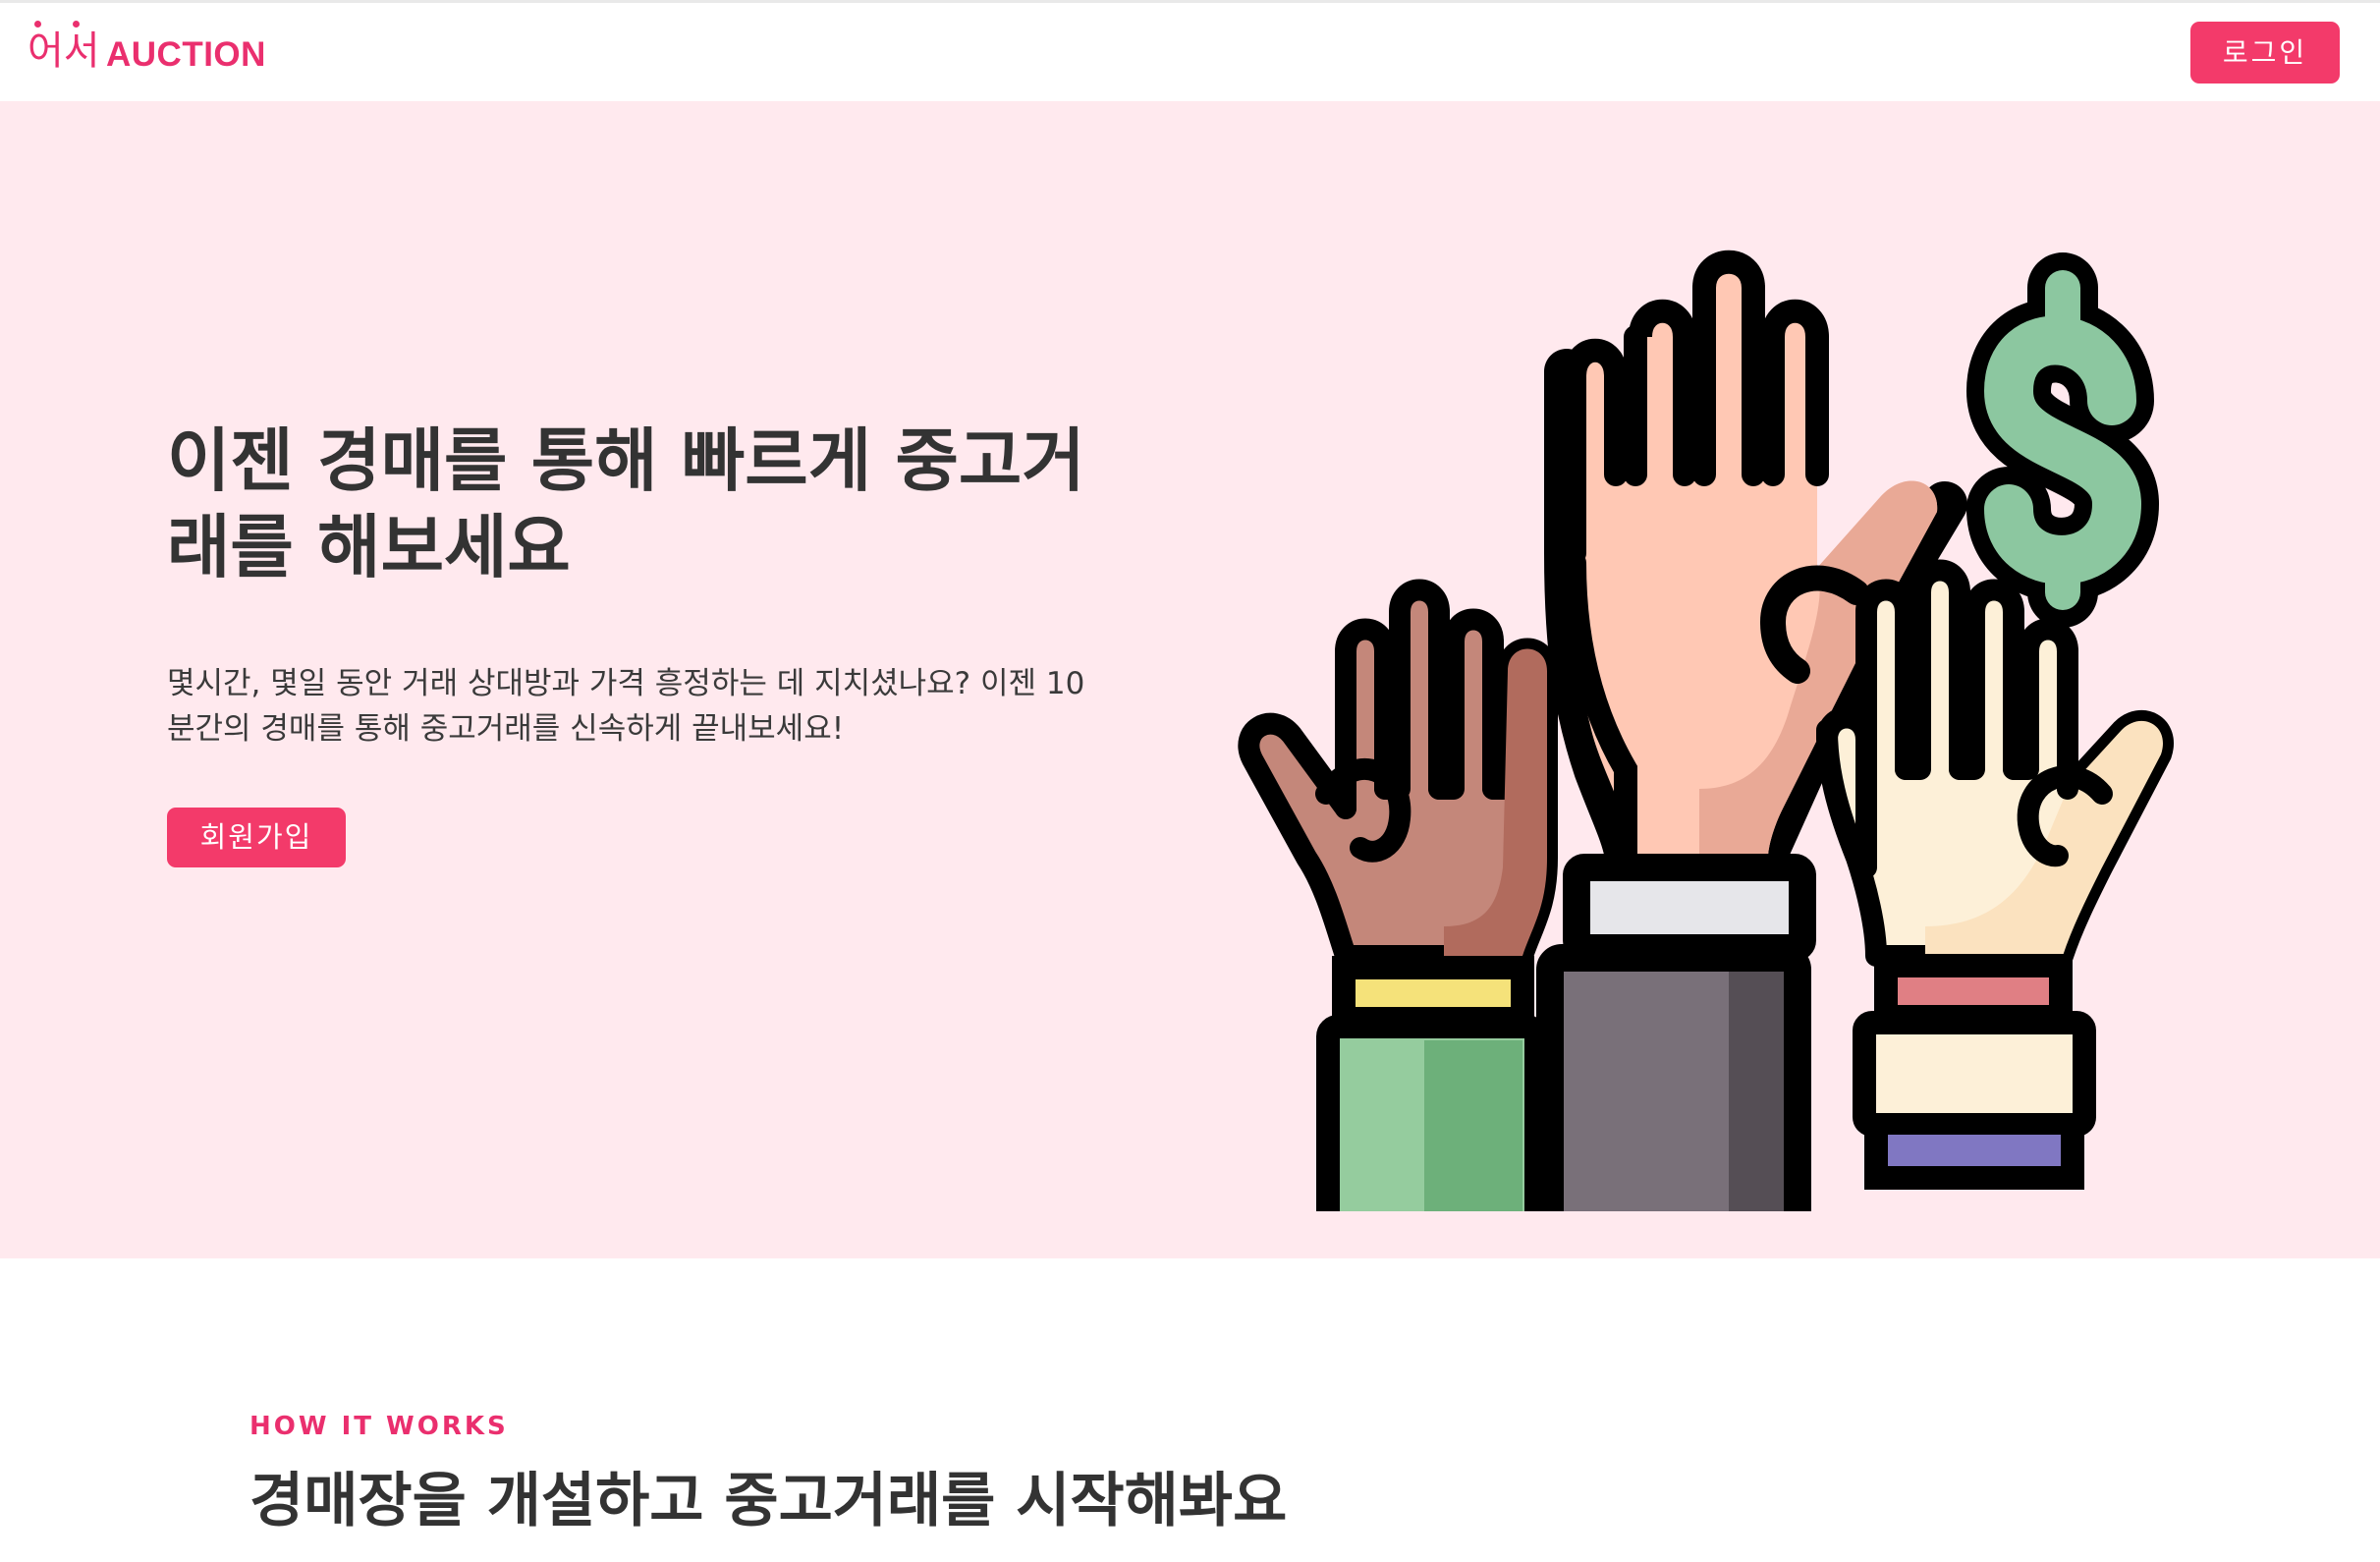 The height and width of the screenshot is (1562, 2380). Describe the element at coordinates (1398, 895) in the screenshot. I see `left-hand-icon` at that location.